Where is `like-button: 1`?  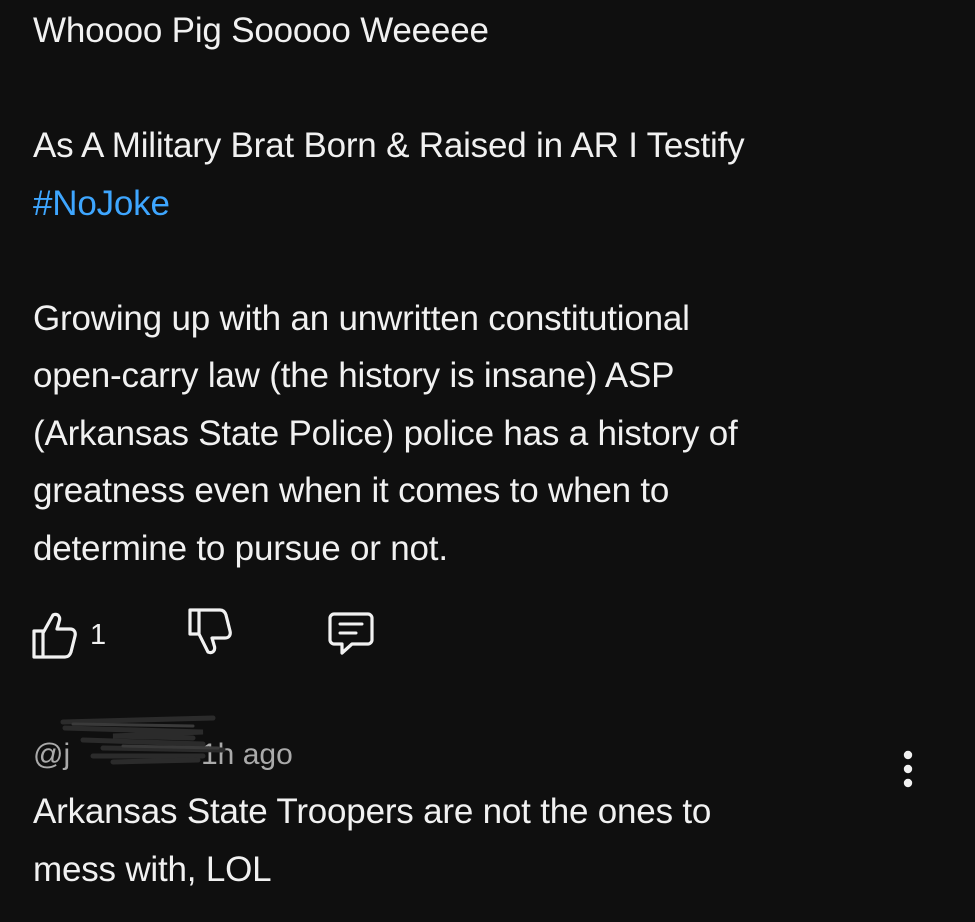 like-button: 1 is located at coordinates (68, 635).